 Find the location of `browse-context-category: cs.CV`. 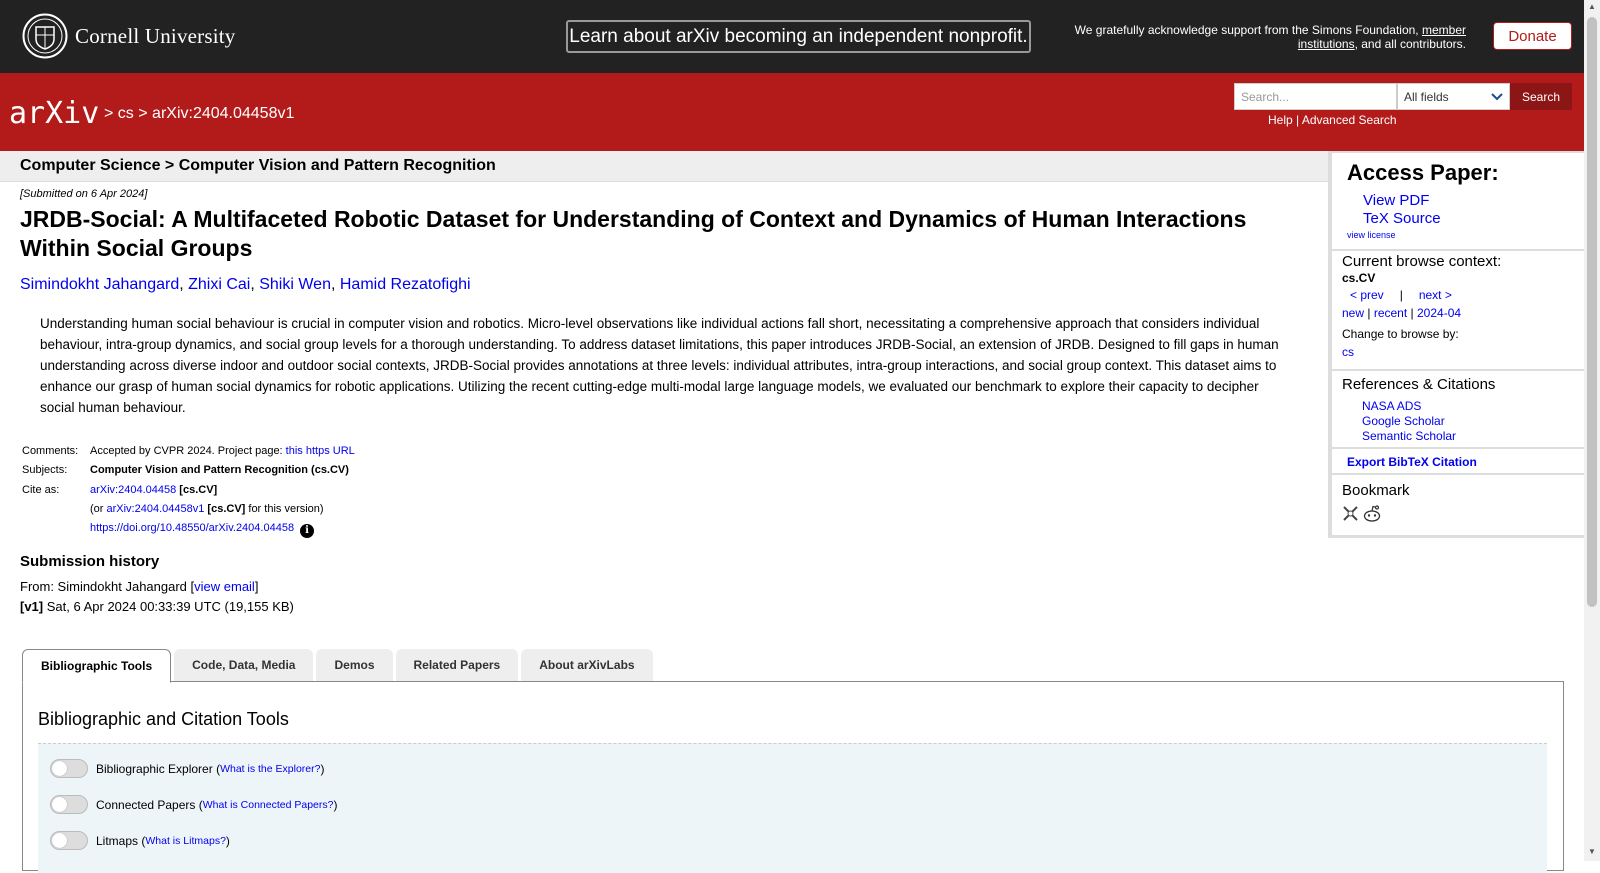

browse-context-category: cs.CV is located at coordinates (1359, 278).